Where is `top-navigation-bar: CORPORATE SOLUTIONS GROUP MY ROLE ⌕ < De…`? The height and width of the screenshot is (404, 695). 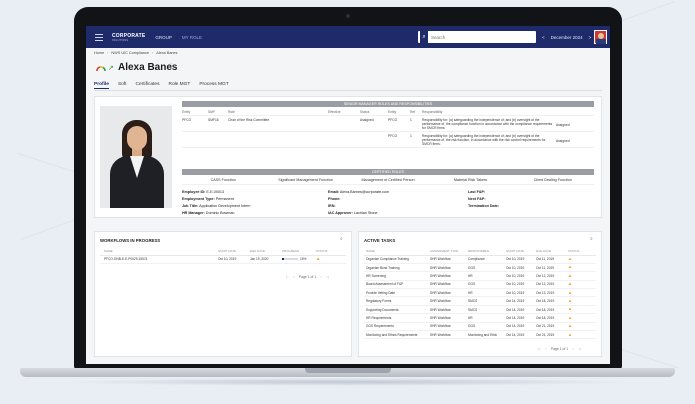 top-navigation-bar: CORPORATE SOLUTIONS GROUP MY ROLE ⌕ < De… is located at coordinates (348, 37).